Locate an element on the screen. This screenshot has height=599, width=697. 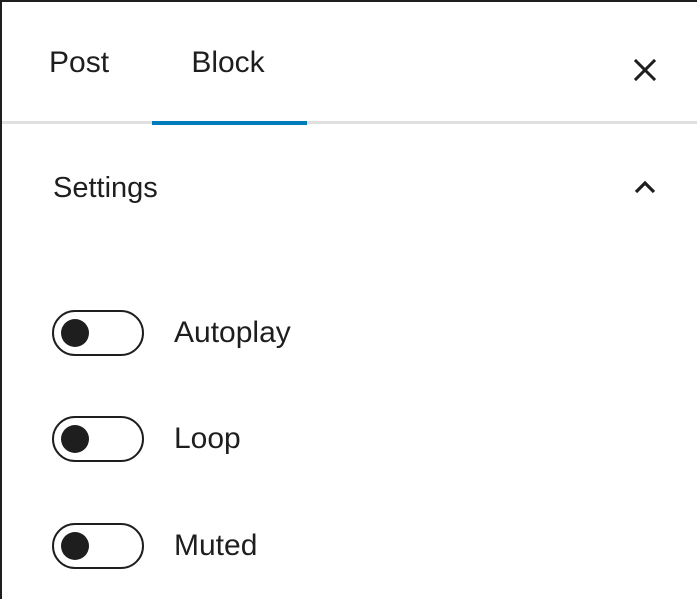
autoplay-toggle is located at coordinates (98, 333).